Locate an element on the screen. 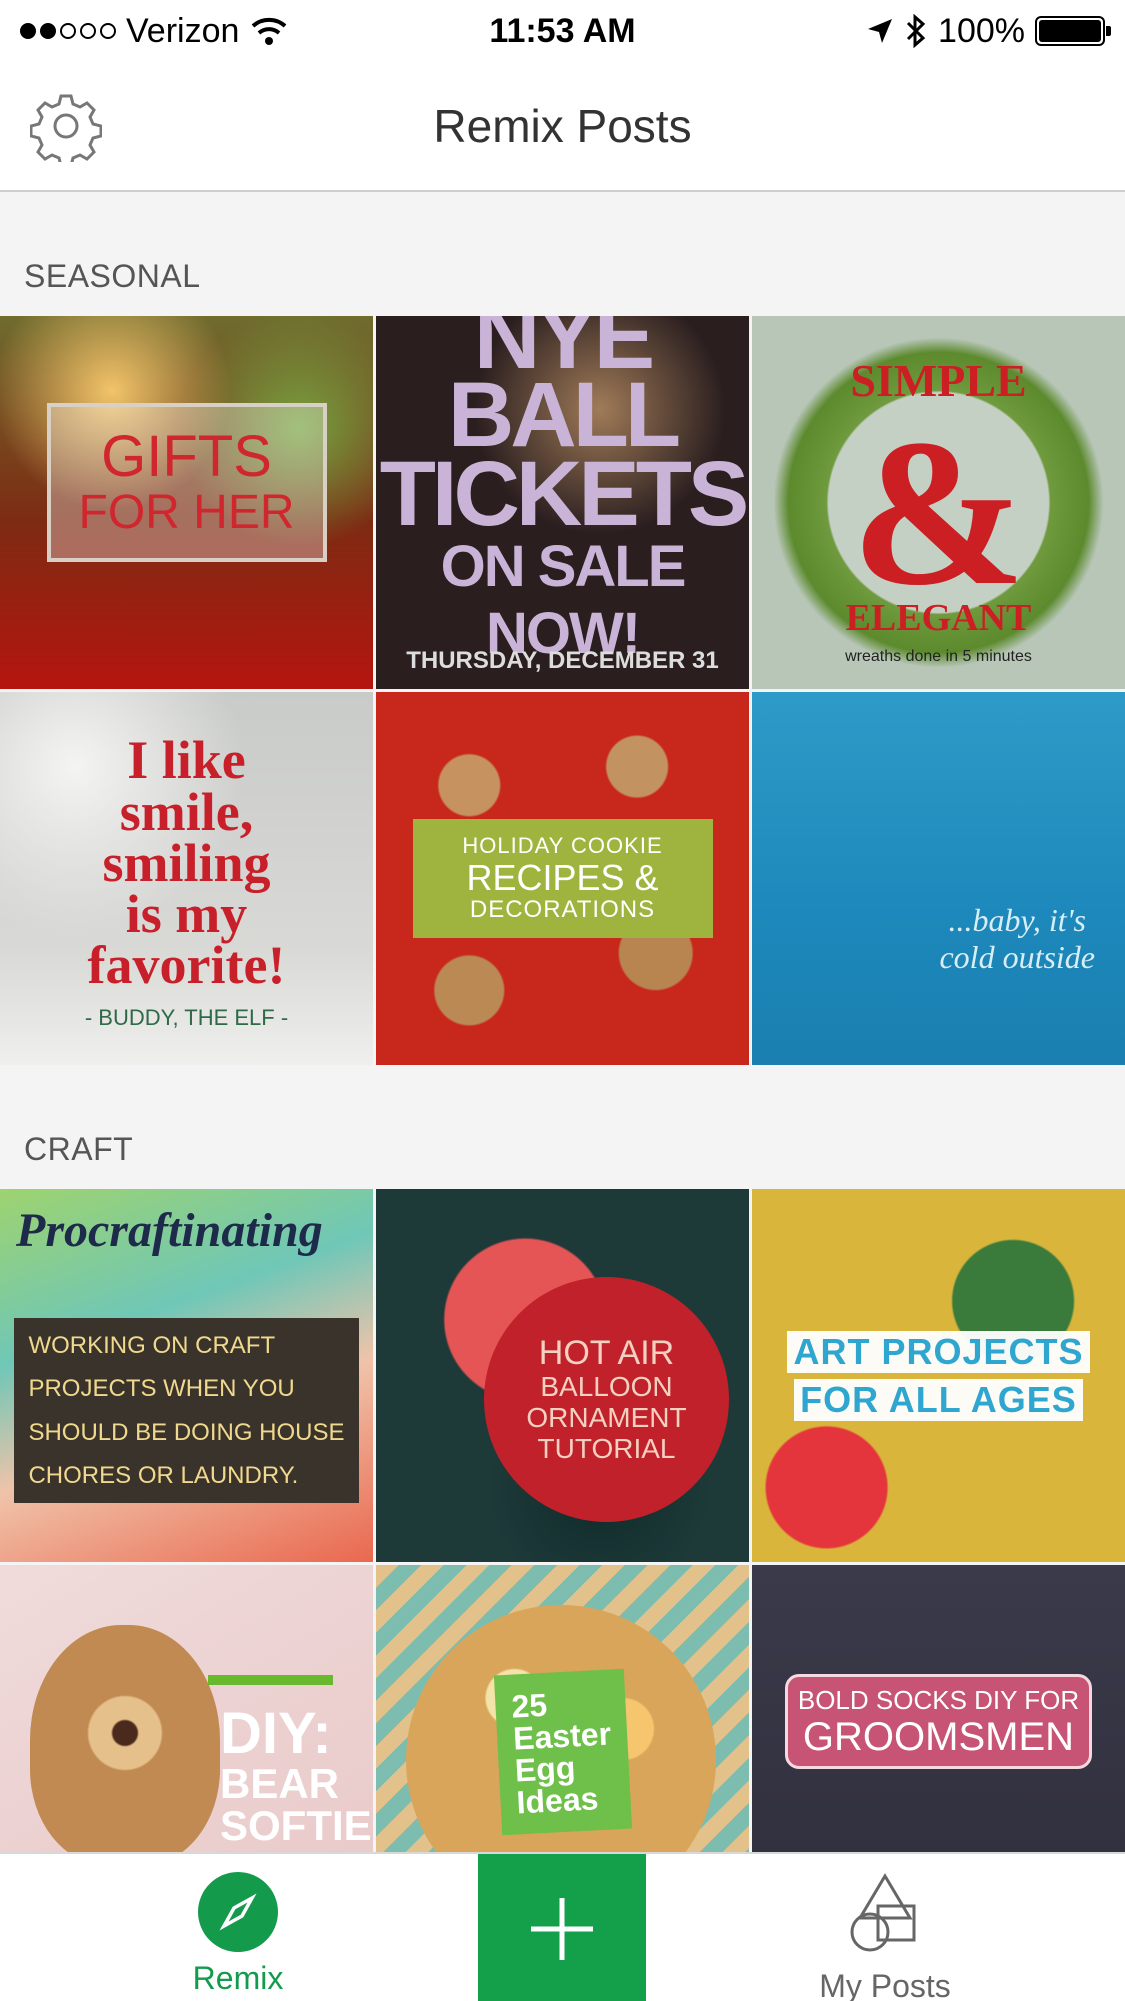 This screenshot has width=1125, height=2001. tab-remix-label: Remix is located at coordinates (238, 1978).